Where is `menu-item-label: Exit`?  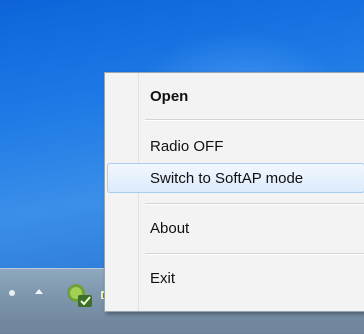
menu-item-label: Exit is located at coordinates (163, 278).